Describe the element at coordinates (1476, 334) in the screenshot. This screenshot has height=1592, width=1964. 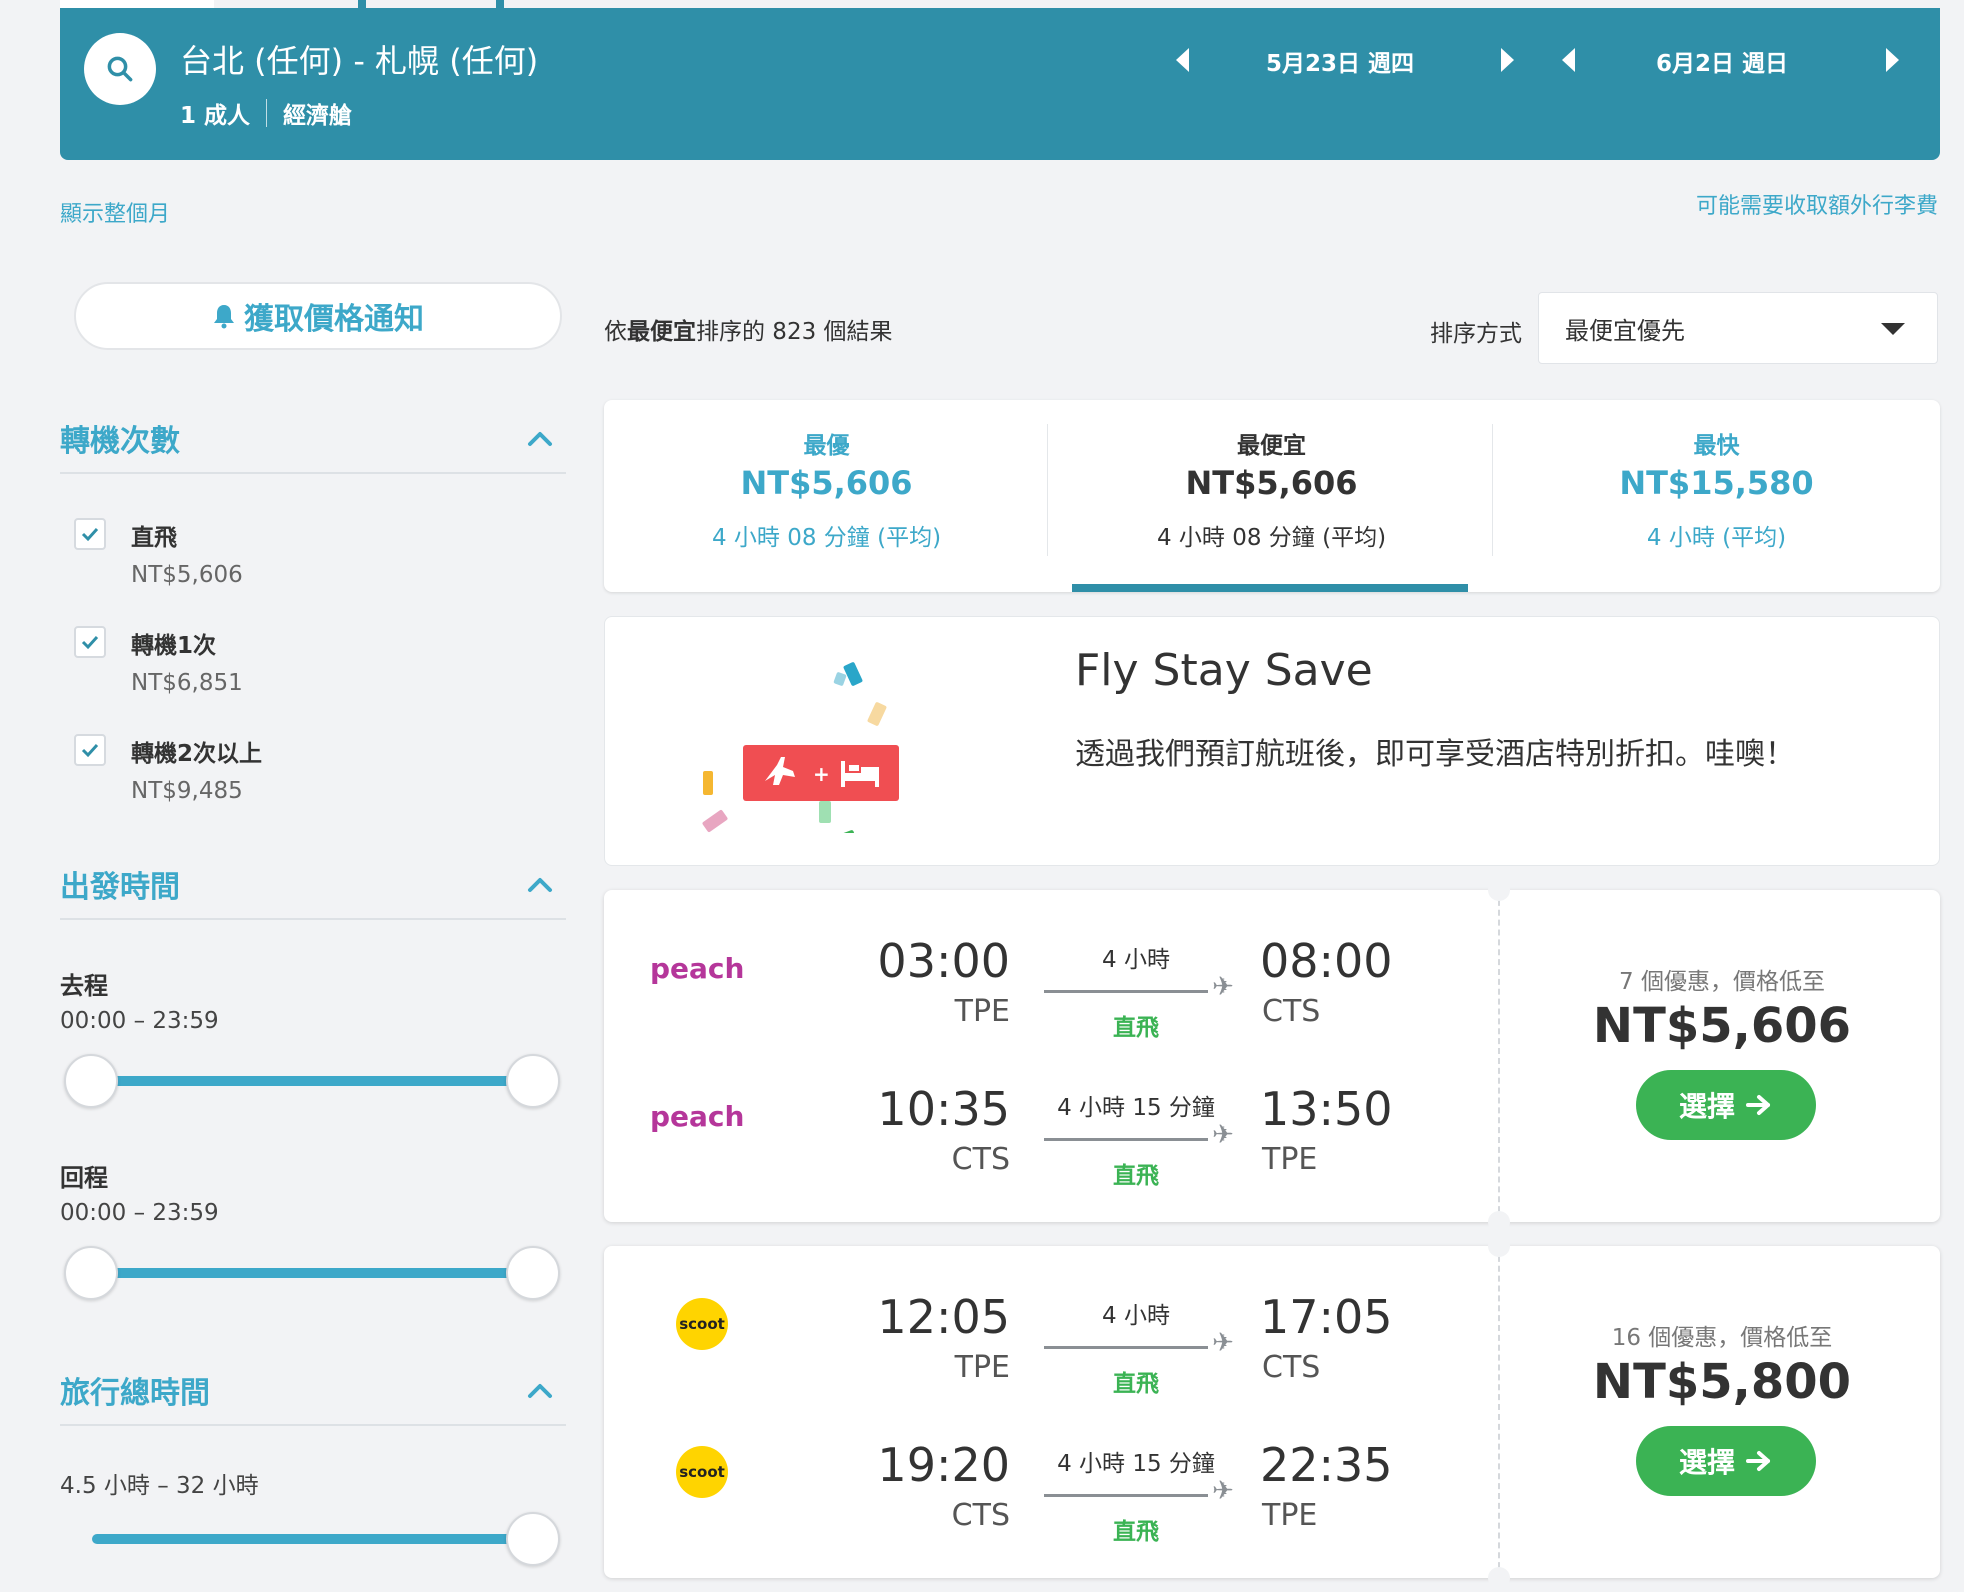
I see `sort-label: 排序方式` at that location.